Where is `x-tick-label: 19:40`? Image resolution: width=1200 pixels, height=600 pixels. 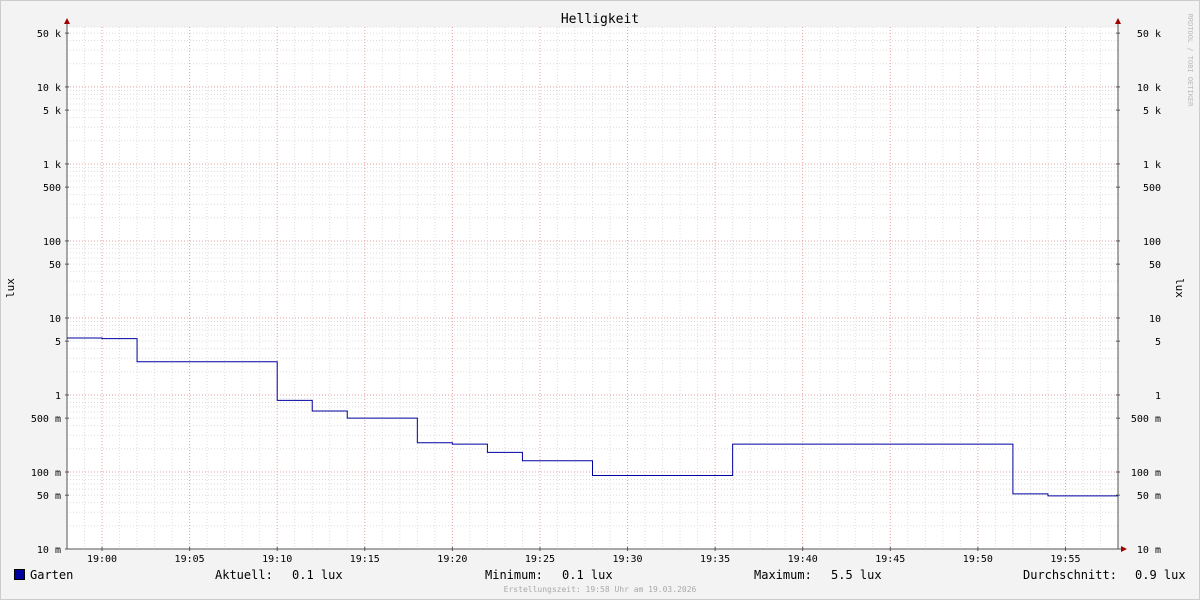 x-tick-label: 19:40 is located at coordinates (803, 559).